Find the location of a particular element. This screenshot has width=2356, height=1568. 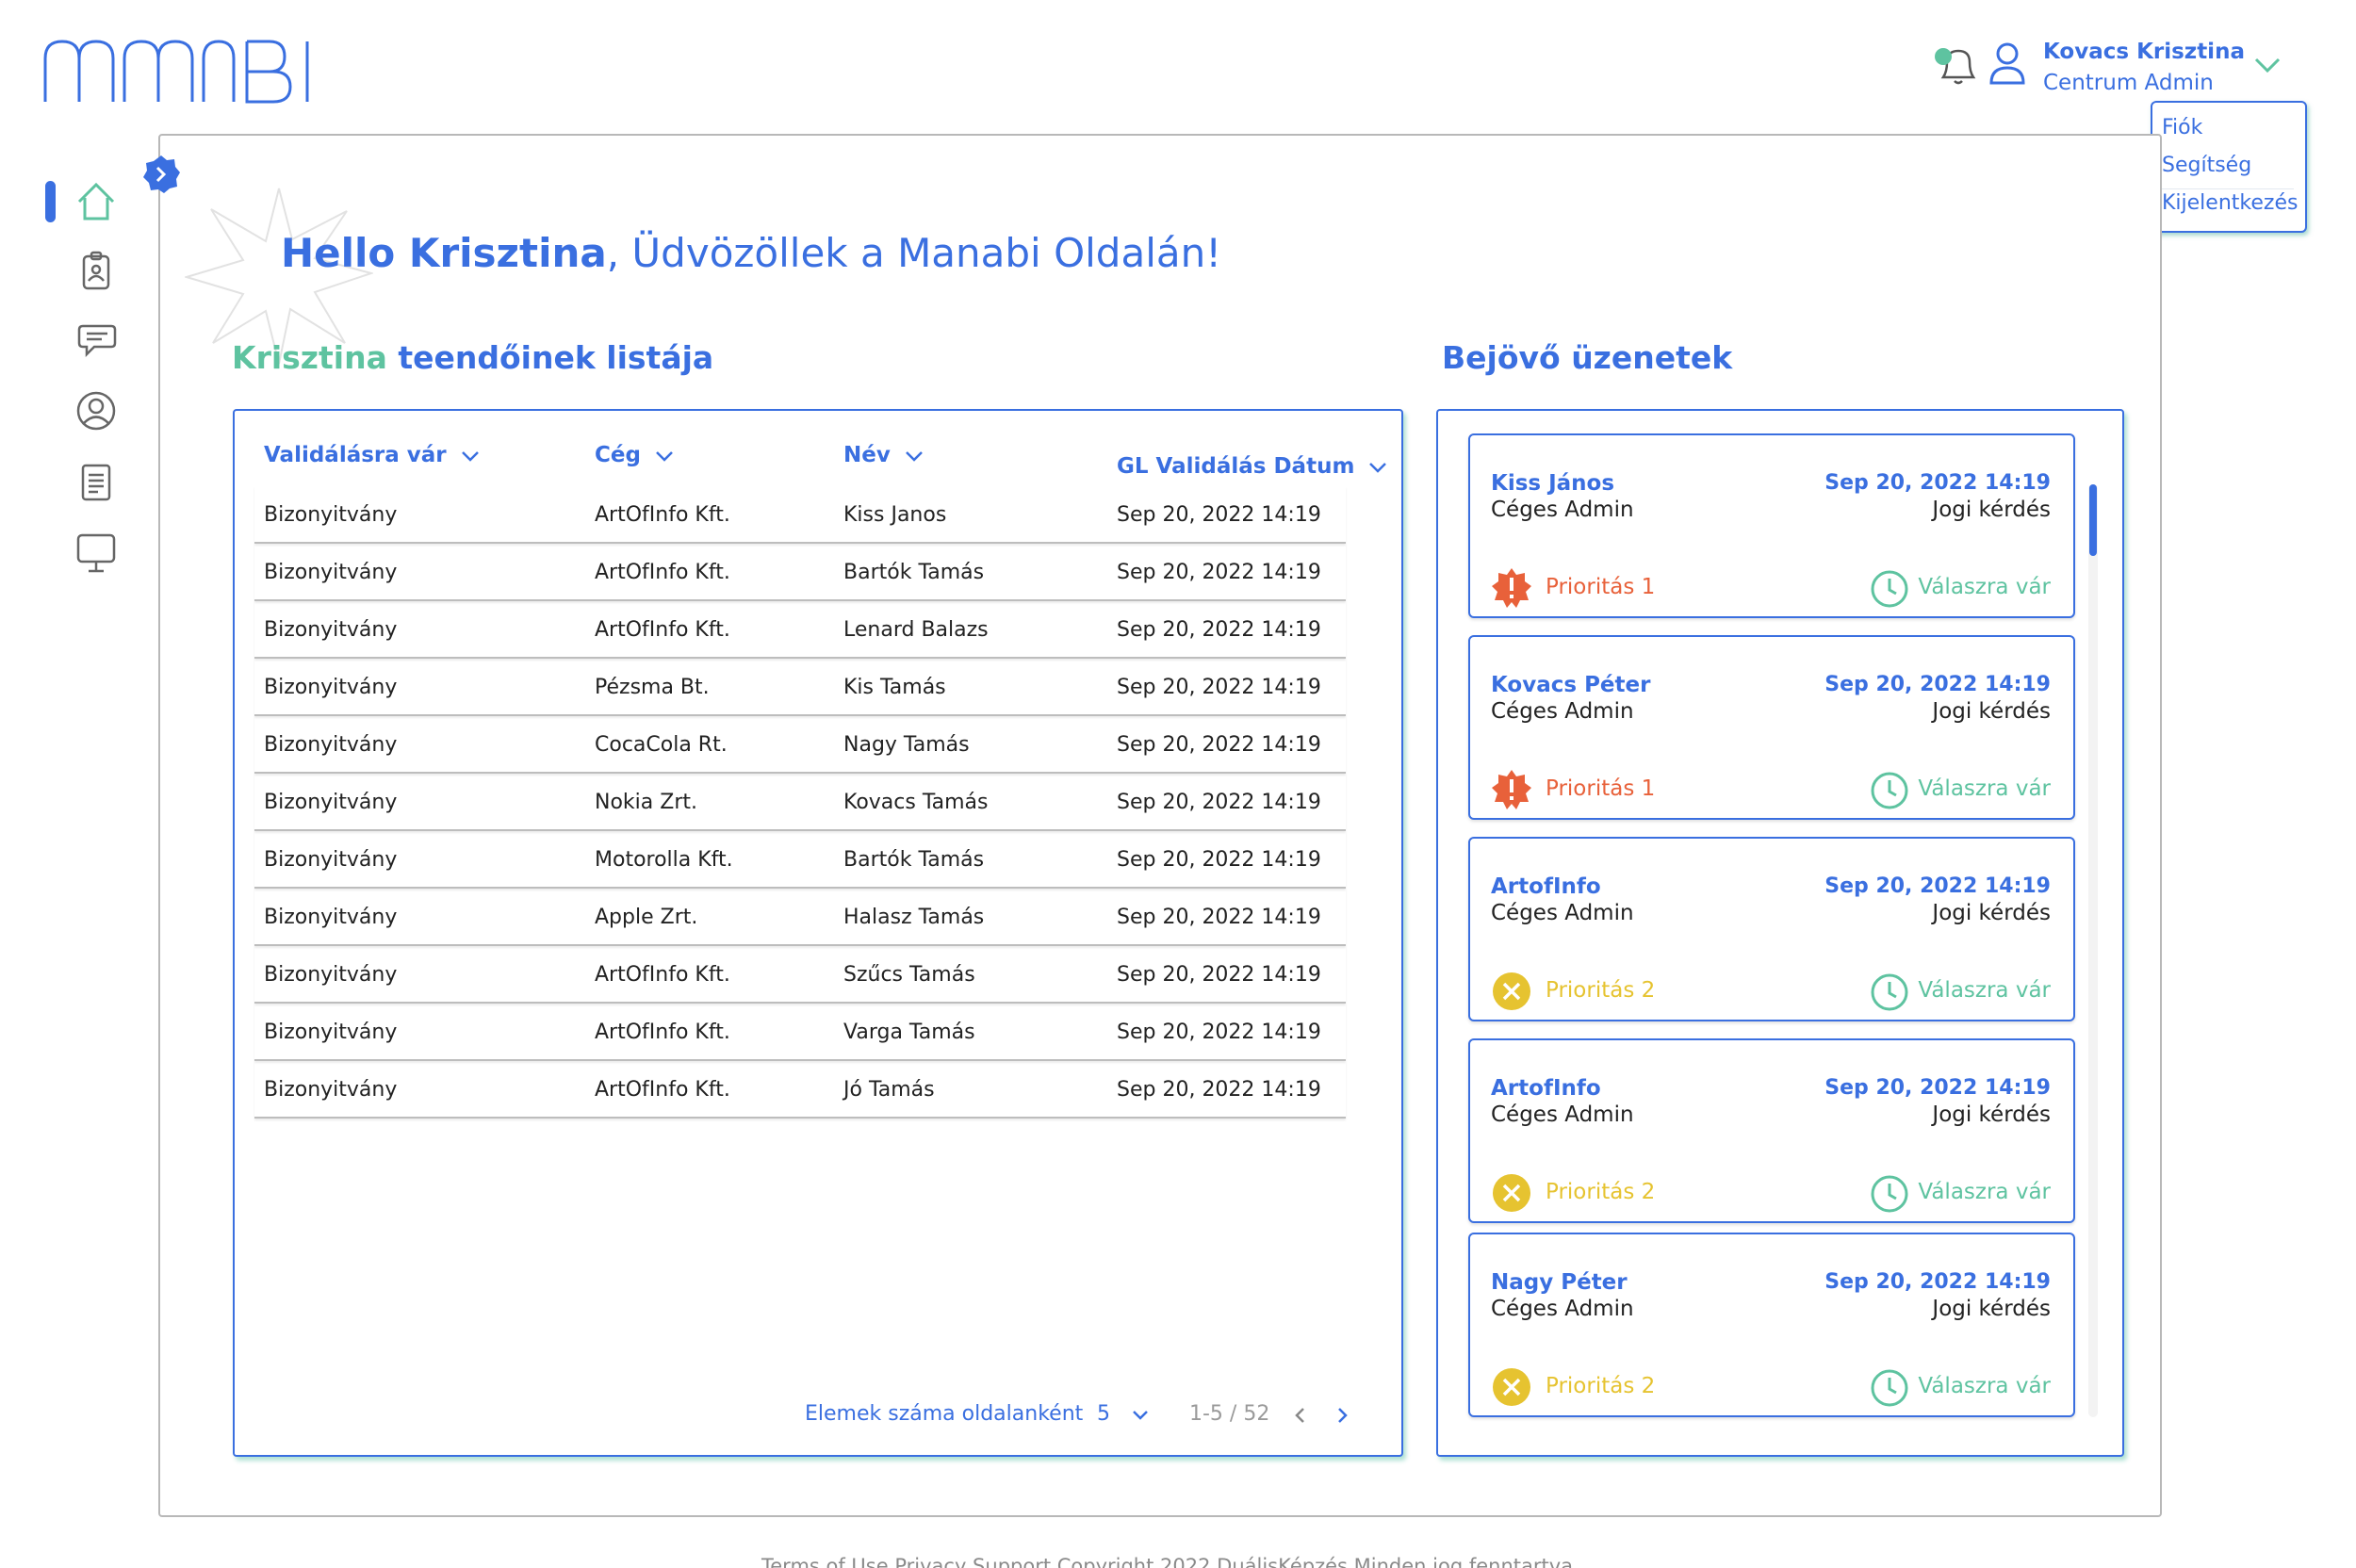

badge-icon is located at coordinates (96, 271).